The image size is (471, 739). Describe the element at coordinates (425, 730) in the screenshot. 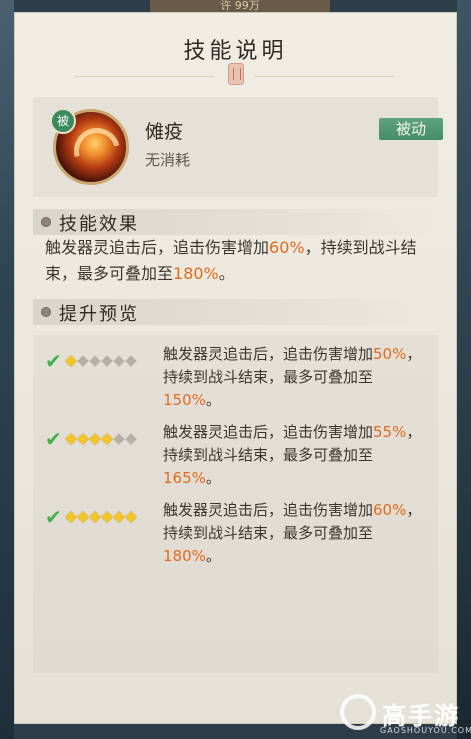

I see `watermark-url: GAOSHOUYOU.COM` at that location.